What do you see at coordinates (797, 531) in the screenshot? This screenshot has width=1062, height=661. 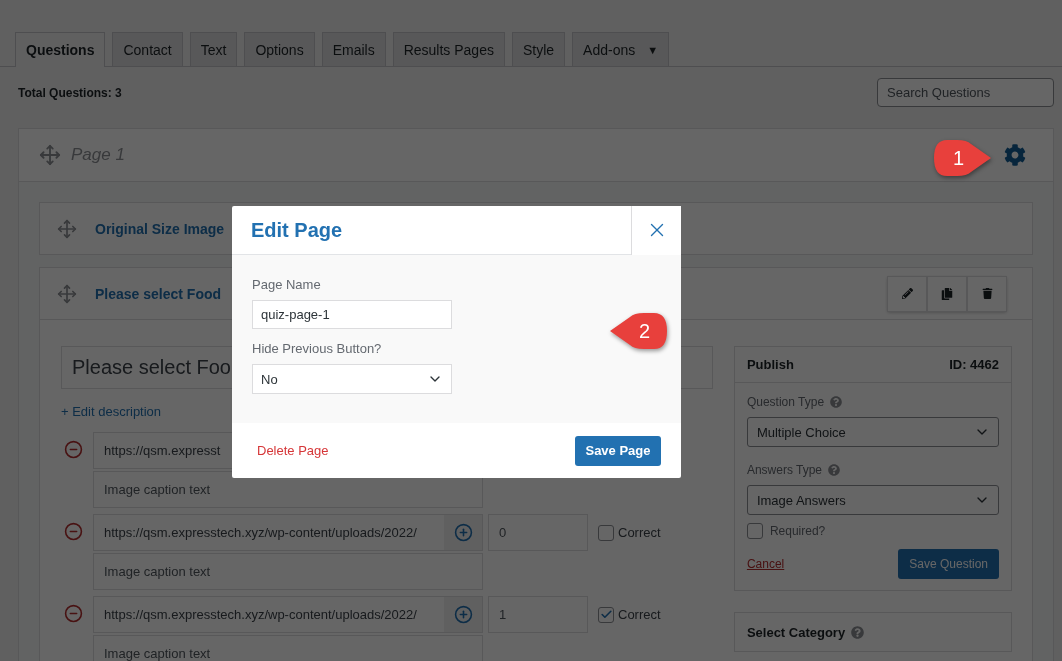 I see `checkbox-label: Required?` at bounding box center [797, 531].